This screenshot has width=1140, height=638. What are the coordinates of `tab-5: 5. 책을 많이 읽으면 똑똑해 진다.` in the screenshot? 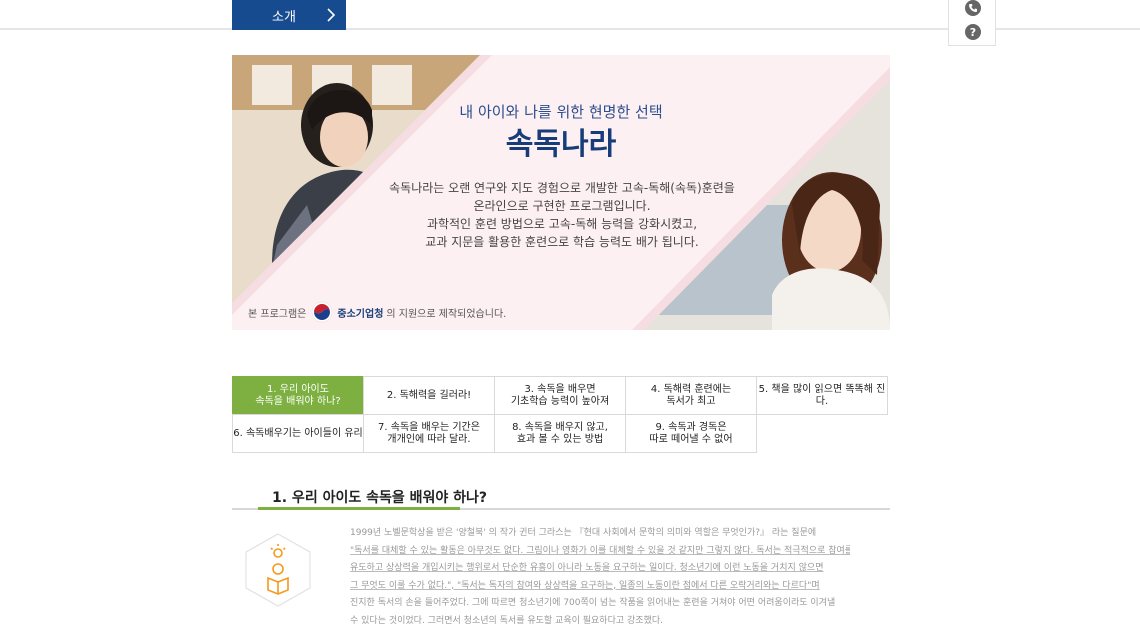 It's located at (822, 395).